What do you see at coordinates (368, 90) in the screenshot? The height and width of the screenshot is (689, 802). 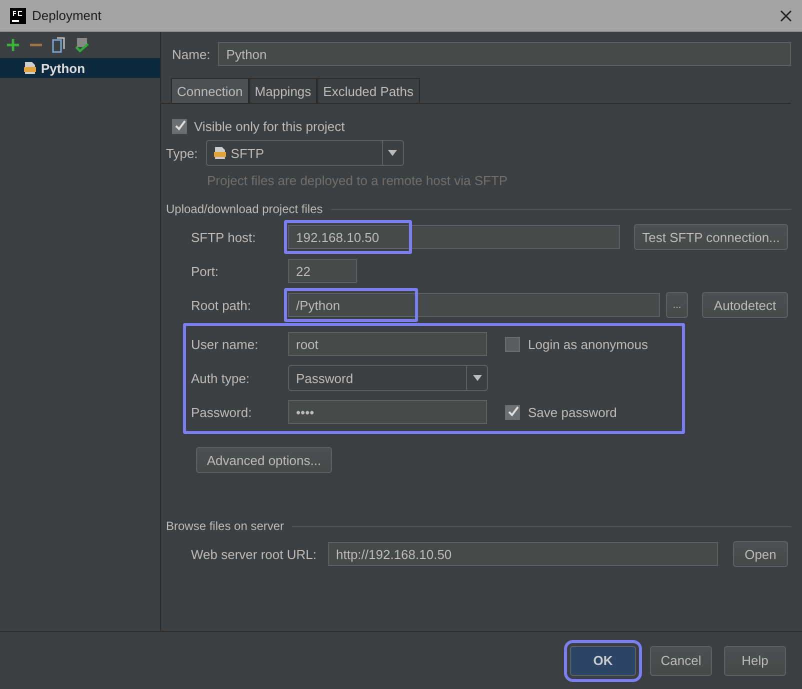 I see `tab: Excluded Paths` at bounding box center [368, 90].